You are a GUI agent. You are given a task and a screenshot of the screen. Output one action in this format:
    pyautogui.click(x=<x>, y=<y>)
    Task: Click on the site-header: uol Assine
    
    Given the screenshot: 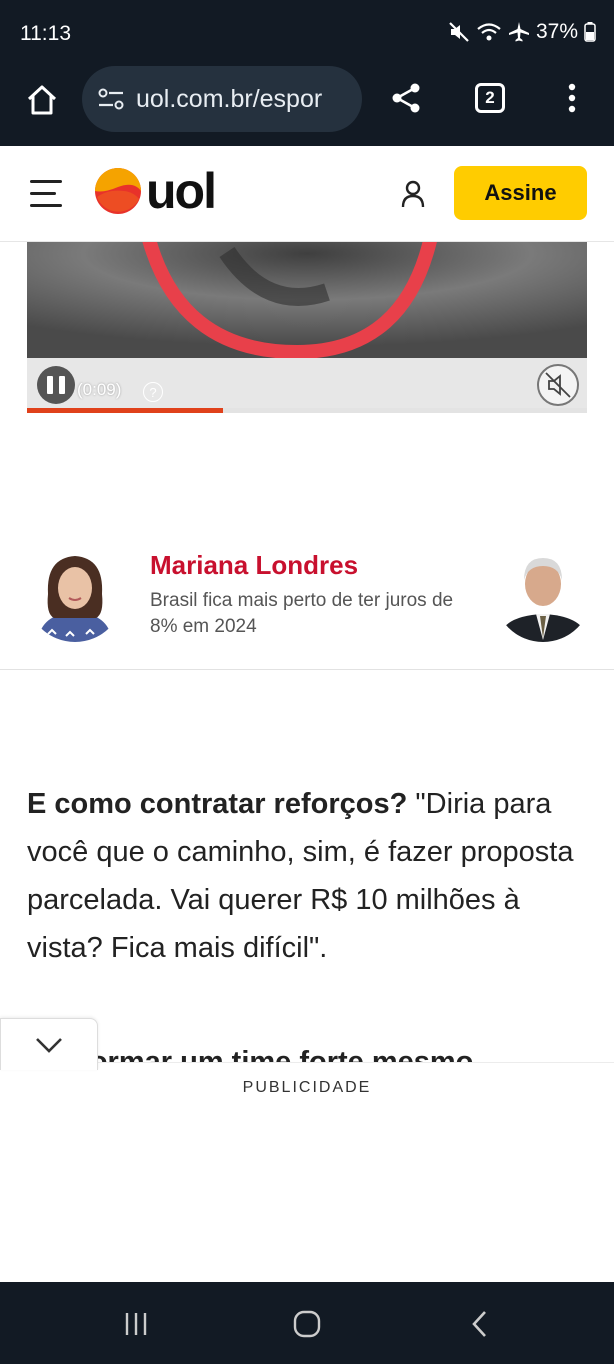 What is the action you would take?
    pyautogui.click(x=307, y=194)
    